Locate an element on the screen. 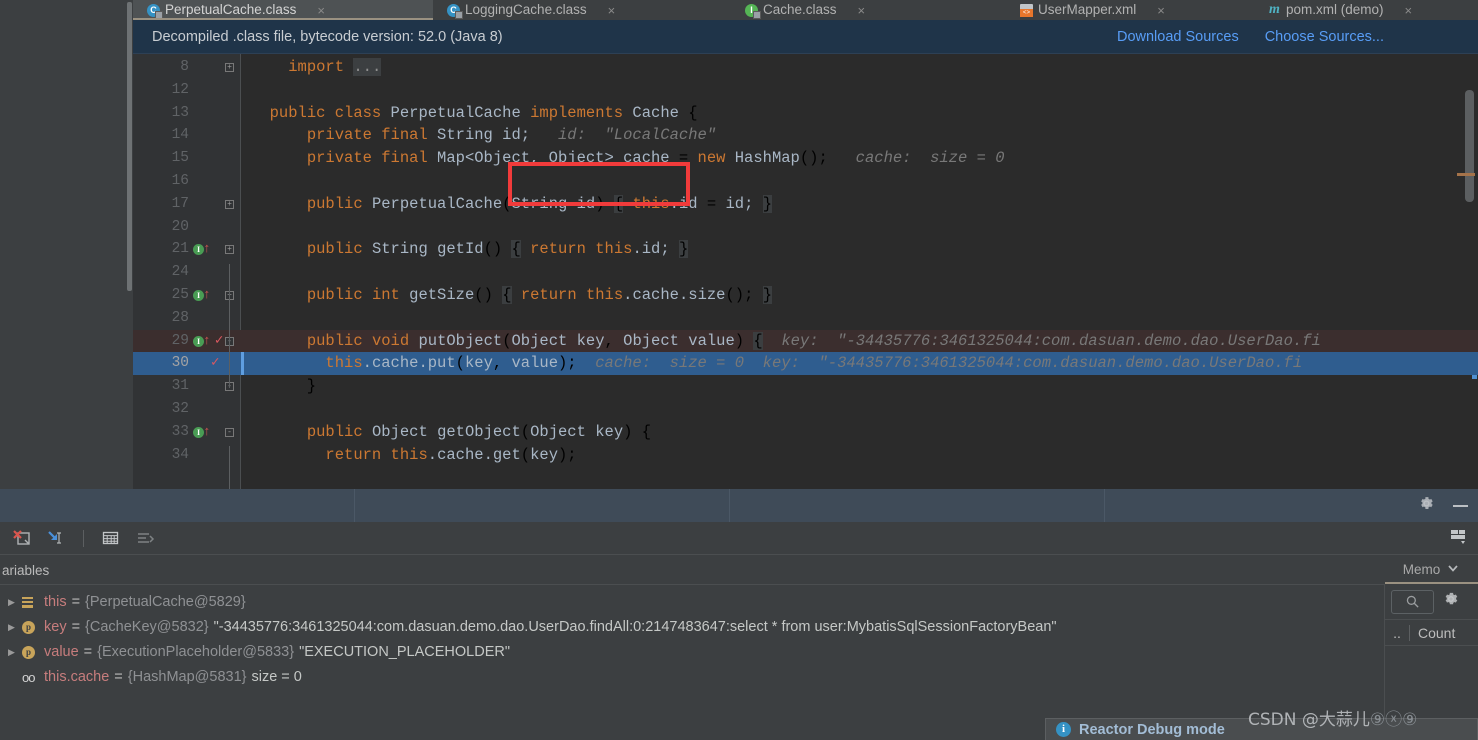 The width and height of the screenshot is (1478, 740). variable-type: {ExecutionPlaceholder@5833} is located at coordinates (196, 652).